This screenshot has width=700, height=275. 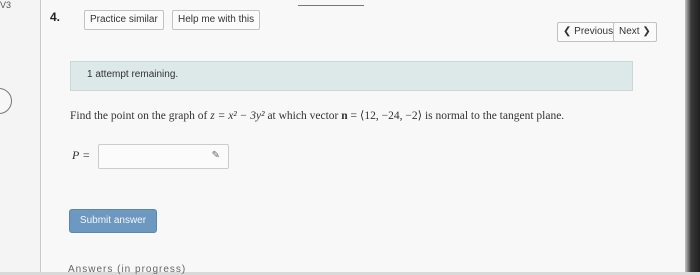 I want to click on practice-similar-button: Practice similar, so click(x=124, y=20).